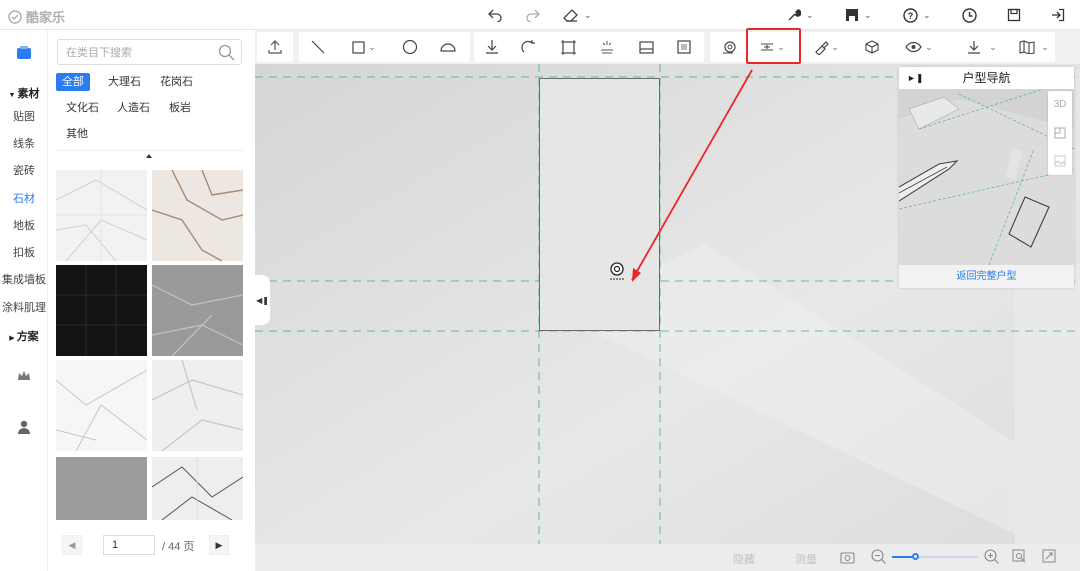 The image size is (1080, 571). Describe the element at coordinates (72, 545) in the screenshot. I see `prev-page-button: ◀` at that location.